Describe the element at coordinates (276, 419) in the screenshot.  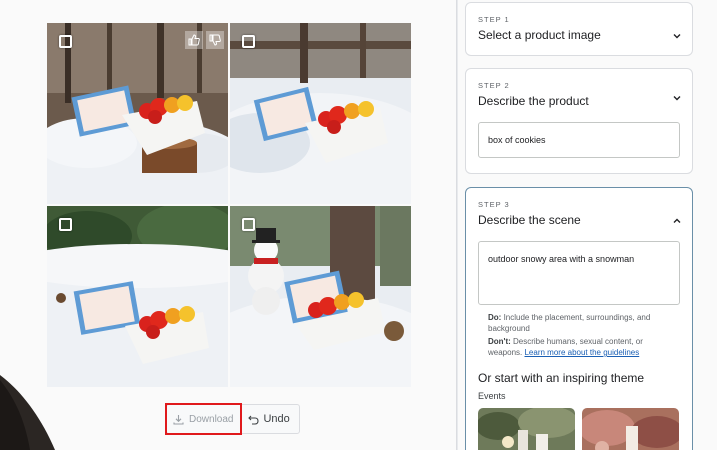
I see `undo-label: Undo` at that location.